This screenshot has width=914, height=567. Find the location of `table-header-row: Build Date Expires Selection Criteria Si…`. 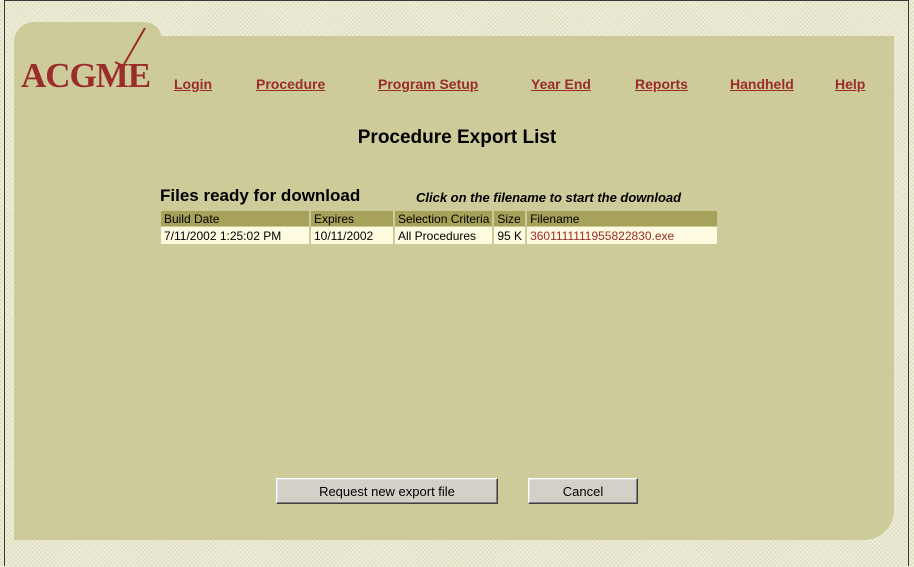

table-header-row: Build Date Expires Selection Criteria Si… is located at coordinates (439, 218).